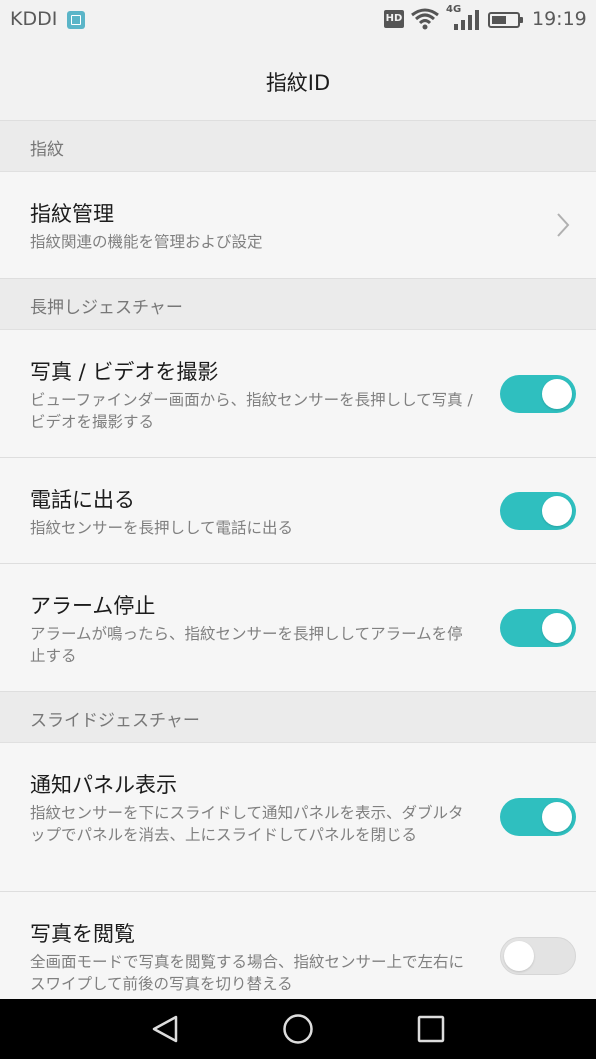  I want to click on page-title: 指紋ID, so click(298, 83).